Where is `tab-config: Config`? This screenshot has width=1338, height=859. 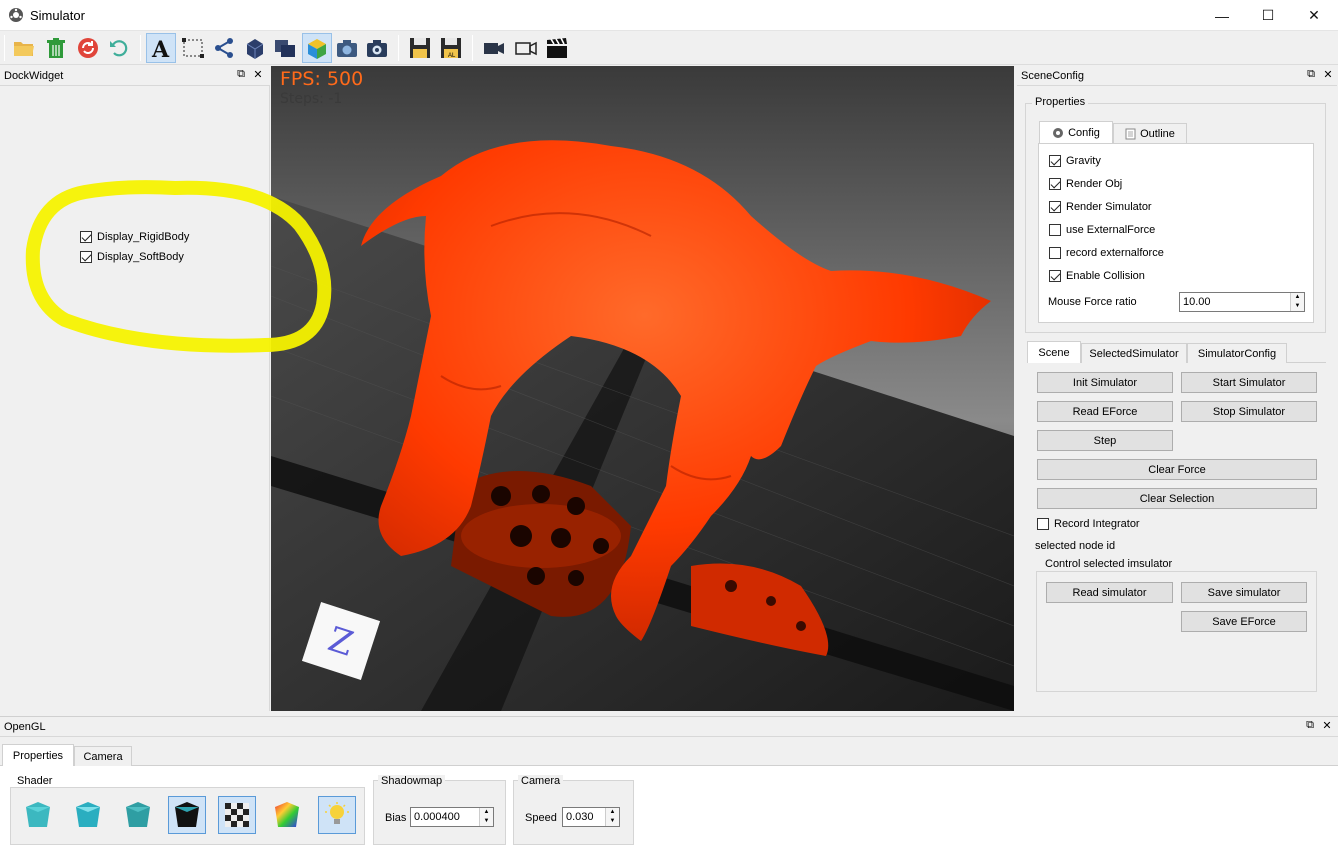 tab-config: Config is located at coordinates (1076, 132).